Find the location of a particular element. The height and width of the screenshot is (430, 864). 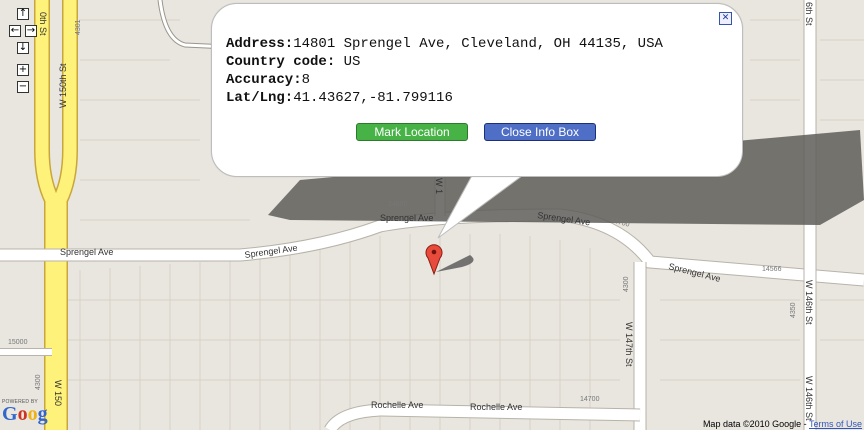

address-label: Address: is located at coordinates (260, 44).